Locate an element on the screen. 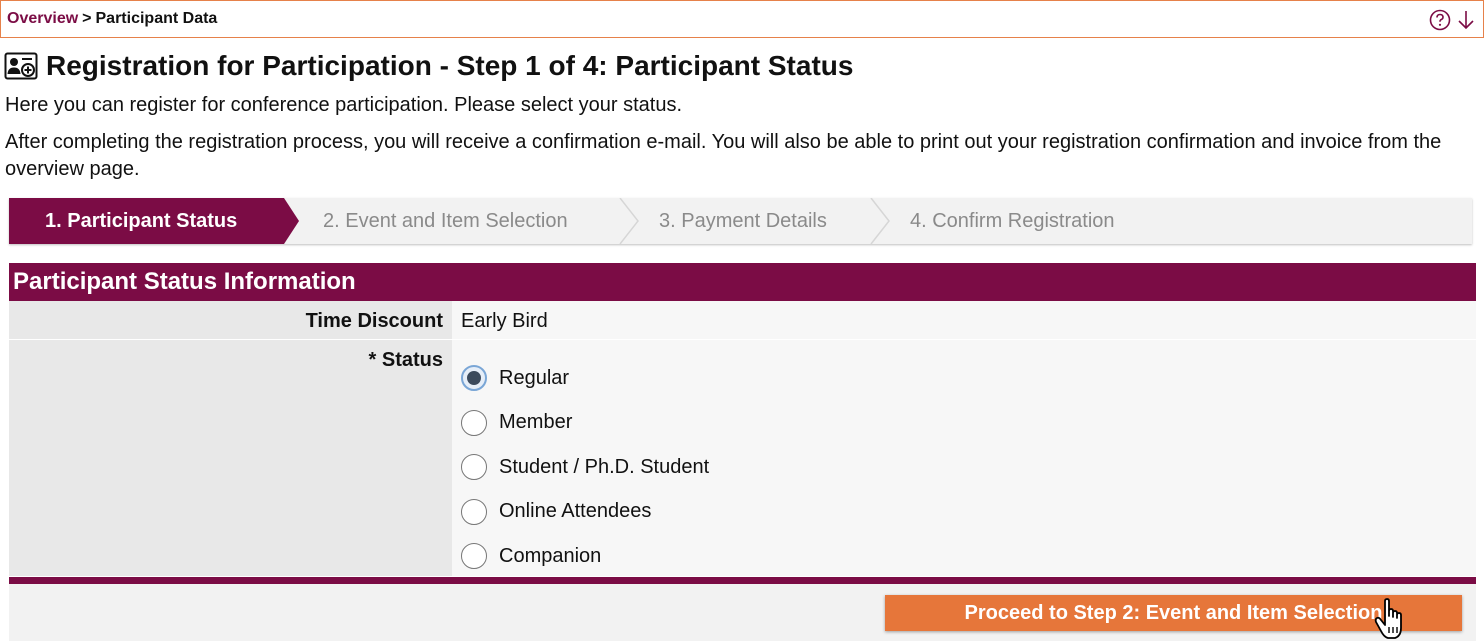 This screenshot has height=642, width=1484. arrow-down-icon is located at coordinates (1466, 20).